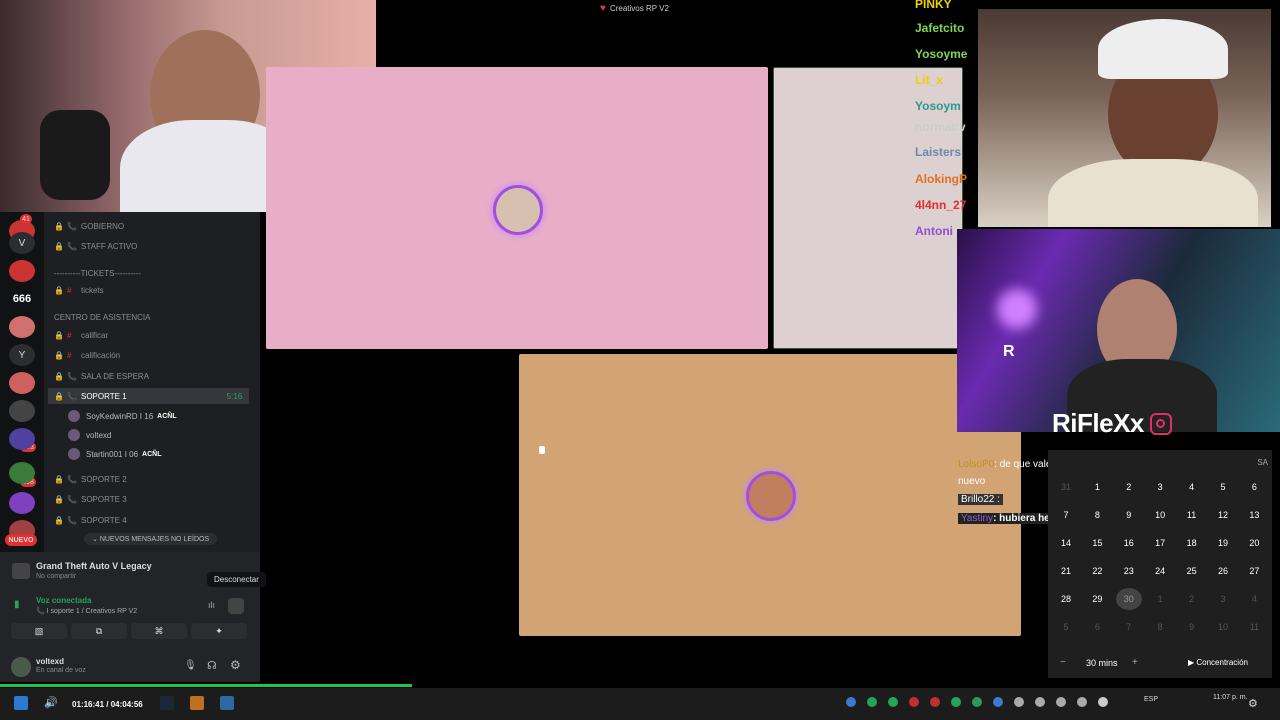  Describe the element at coordinates (1066, 599) in the screenshot. I see `calendar-day: 28` at that location.